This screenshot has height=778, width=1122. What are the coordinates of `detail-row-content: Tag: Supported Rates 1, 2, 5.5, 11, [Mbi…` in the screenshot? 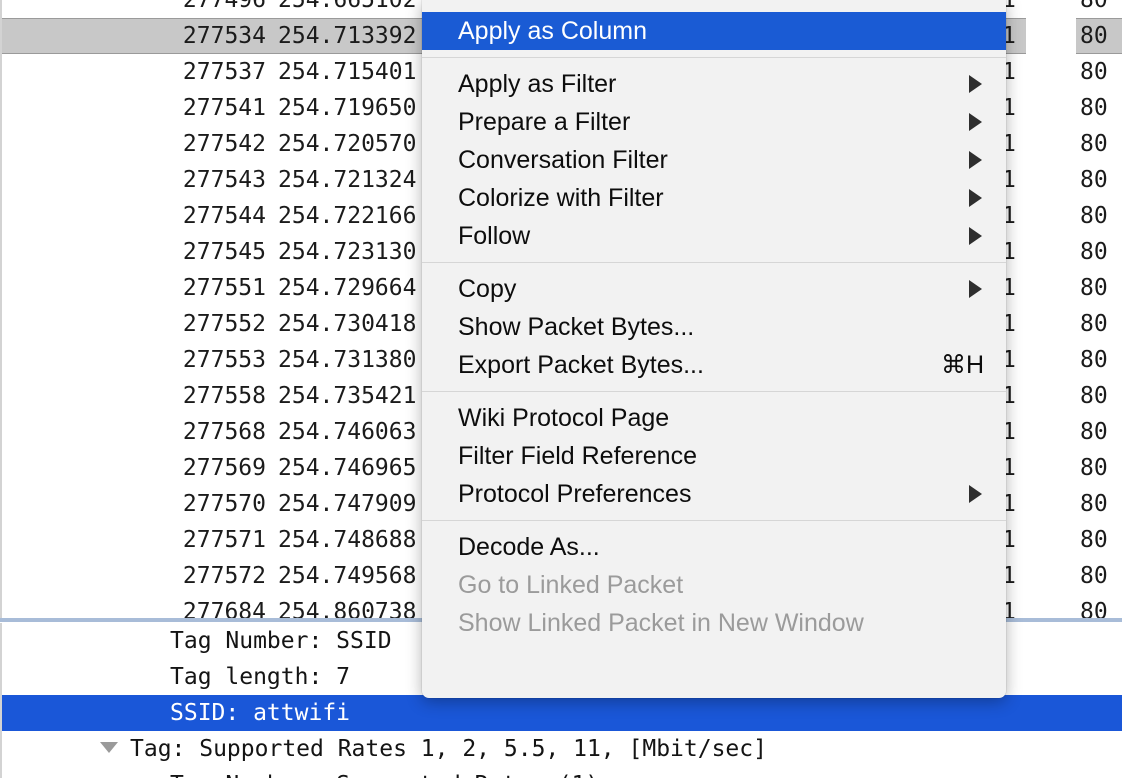 It's located at (383, 749).